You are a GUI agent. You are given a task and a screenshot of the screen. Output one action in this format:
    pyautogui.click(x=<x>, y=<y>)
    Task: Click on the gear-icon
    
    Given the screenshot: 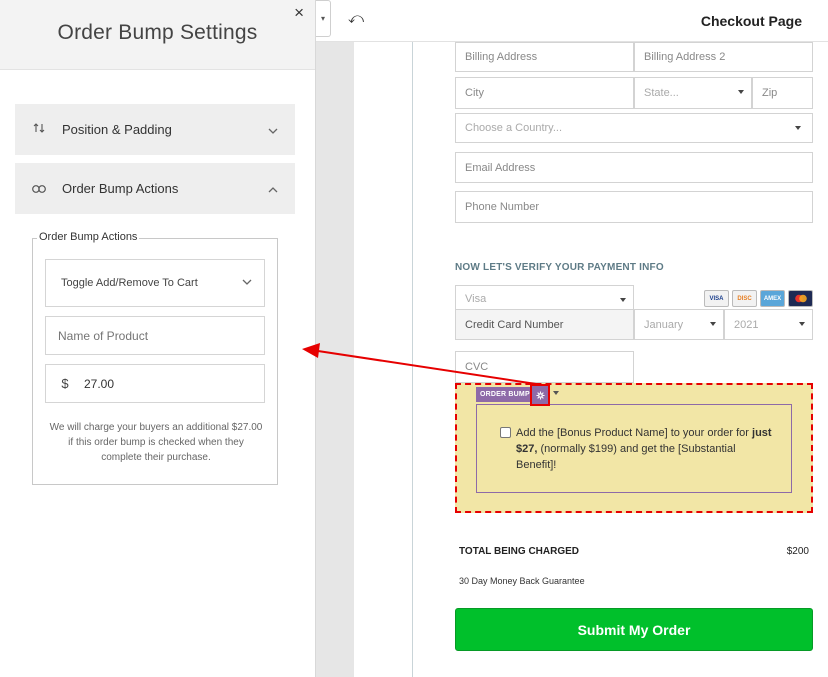 What is the action you would take?
    pyautogui.click(x=540, y=395)
    